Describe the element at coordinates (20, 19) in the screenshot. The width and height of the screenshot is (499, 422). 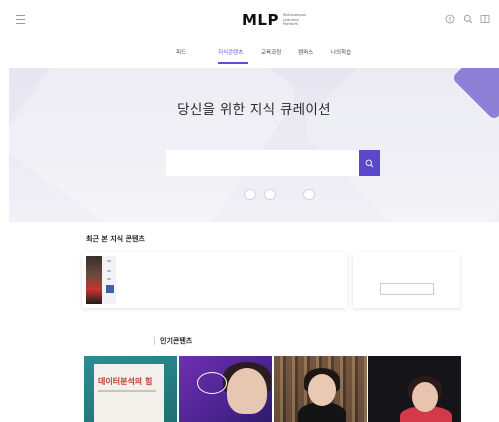
I see `menu-icon` at that location.